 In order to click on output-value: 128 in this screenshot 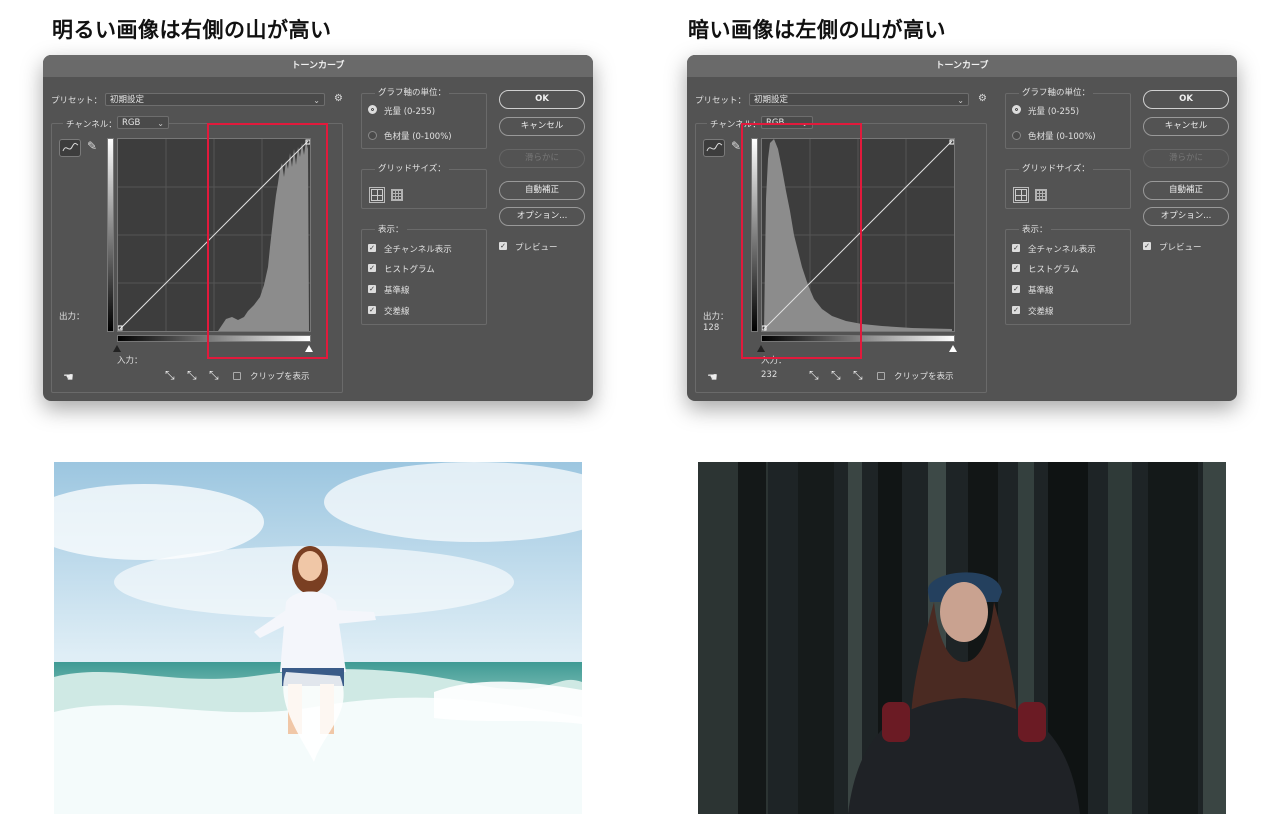, I will do `click(711, 328)`.